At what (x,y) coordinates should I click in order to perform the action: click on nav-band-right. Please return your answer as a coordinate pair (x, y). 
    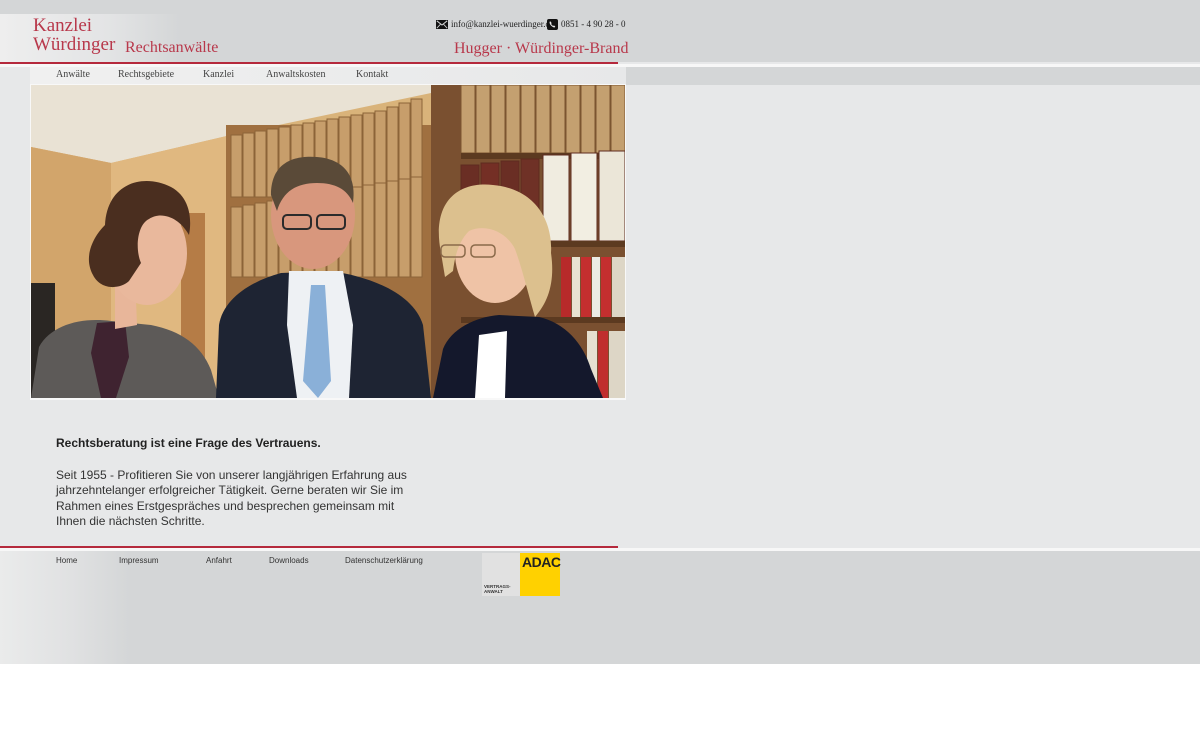
    Looking at the image, I should click on (913, 76).